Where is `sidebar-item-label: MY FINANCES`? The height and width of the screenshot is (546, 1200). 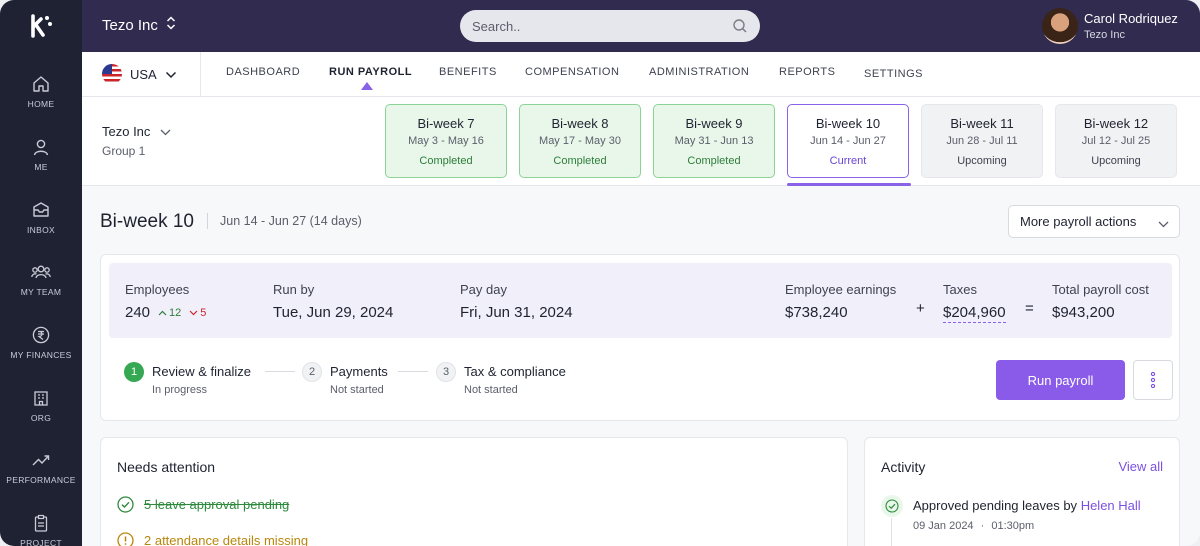
sidebar-item-label: MY FINANCES is located at coordinates (41, 355).